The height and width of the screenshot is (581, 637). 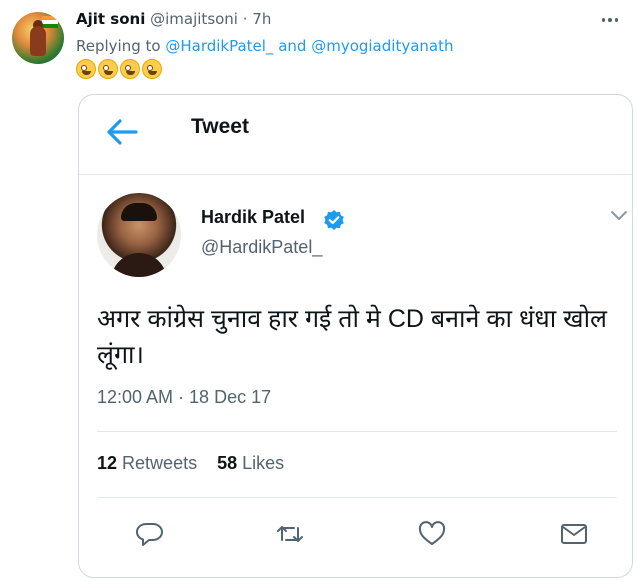 What do you see at coordinates (261, 19) in the screenshot?
I see `tweet-time: 7h` at bounding box center [261, 19].